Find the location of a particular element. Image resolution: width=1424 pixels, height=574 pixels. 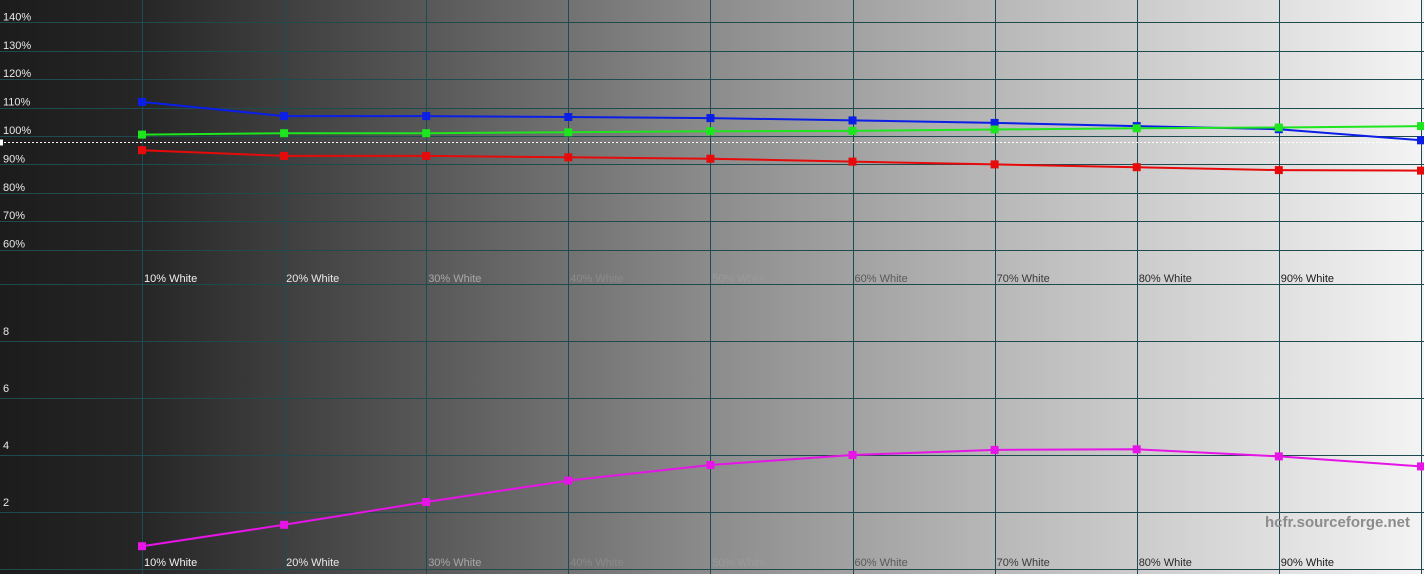

y-tick-label: 2 is located at coordinates (6, 503).